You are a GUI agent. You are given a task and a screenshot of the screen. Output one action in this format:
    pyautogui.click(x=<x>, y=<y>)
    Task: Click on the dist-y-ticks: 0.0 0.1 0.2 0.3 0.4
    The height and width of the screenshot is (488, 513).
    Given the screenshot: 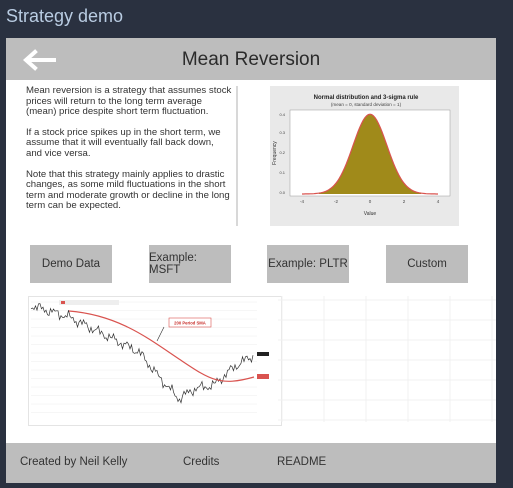 What is the action you would take?
    pyautogui.click(x=282, y=153)
    